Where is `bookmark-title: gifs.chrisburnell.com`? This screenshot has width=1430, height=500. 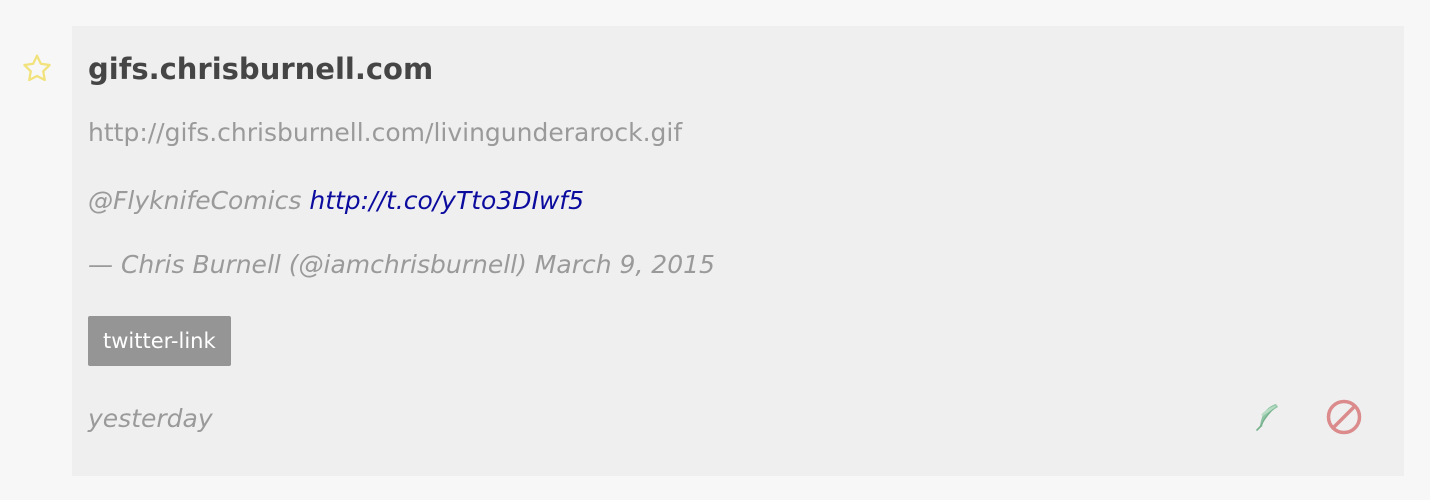 bookmark-title: gifs.chrisburnell.com is located at coordinates (261, 69).